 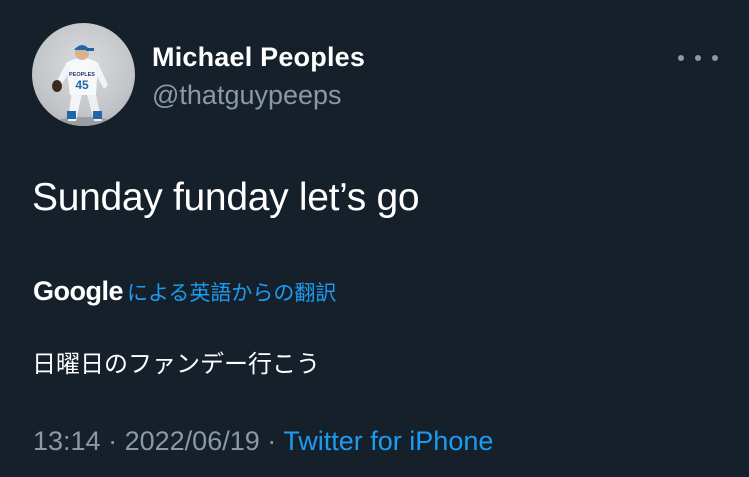 I want to click on translated-text: 日曜日のファンデー行こう, so click(x=176, y=364).